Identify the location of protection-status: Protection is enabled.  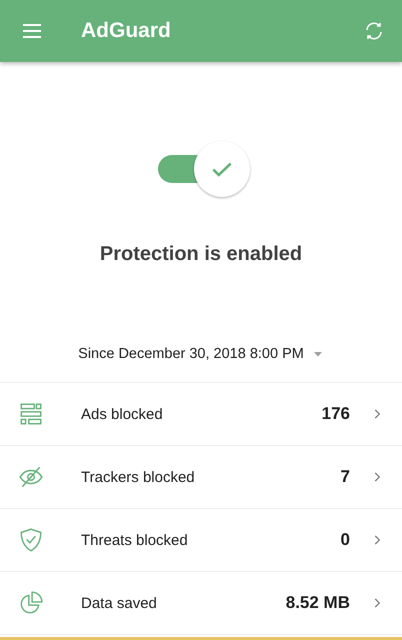
(201, 254).